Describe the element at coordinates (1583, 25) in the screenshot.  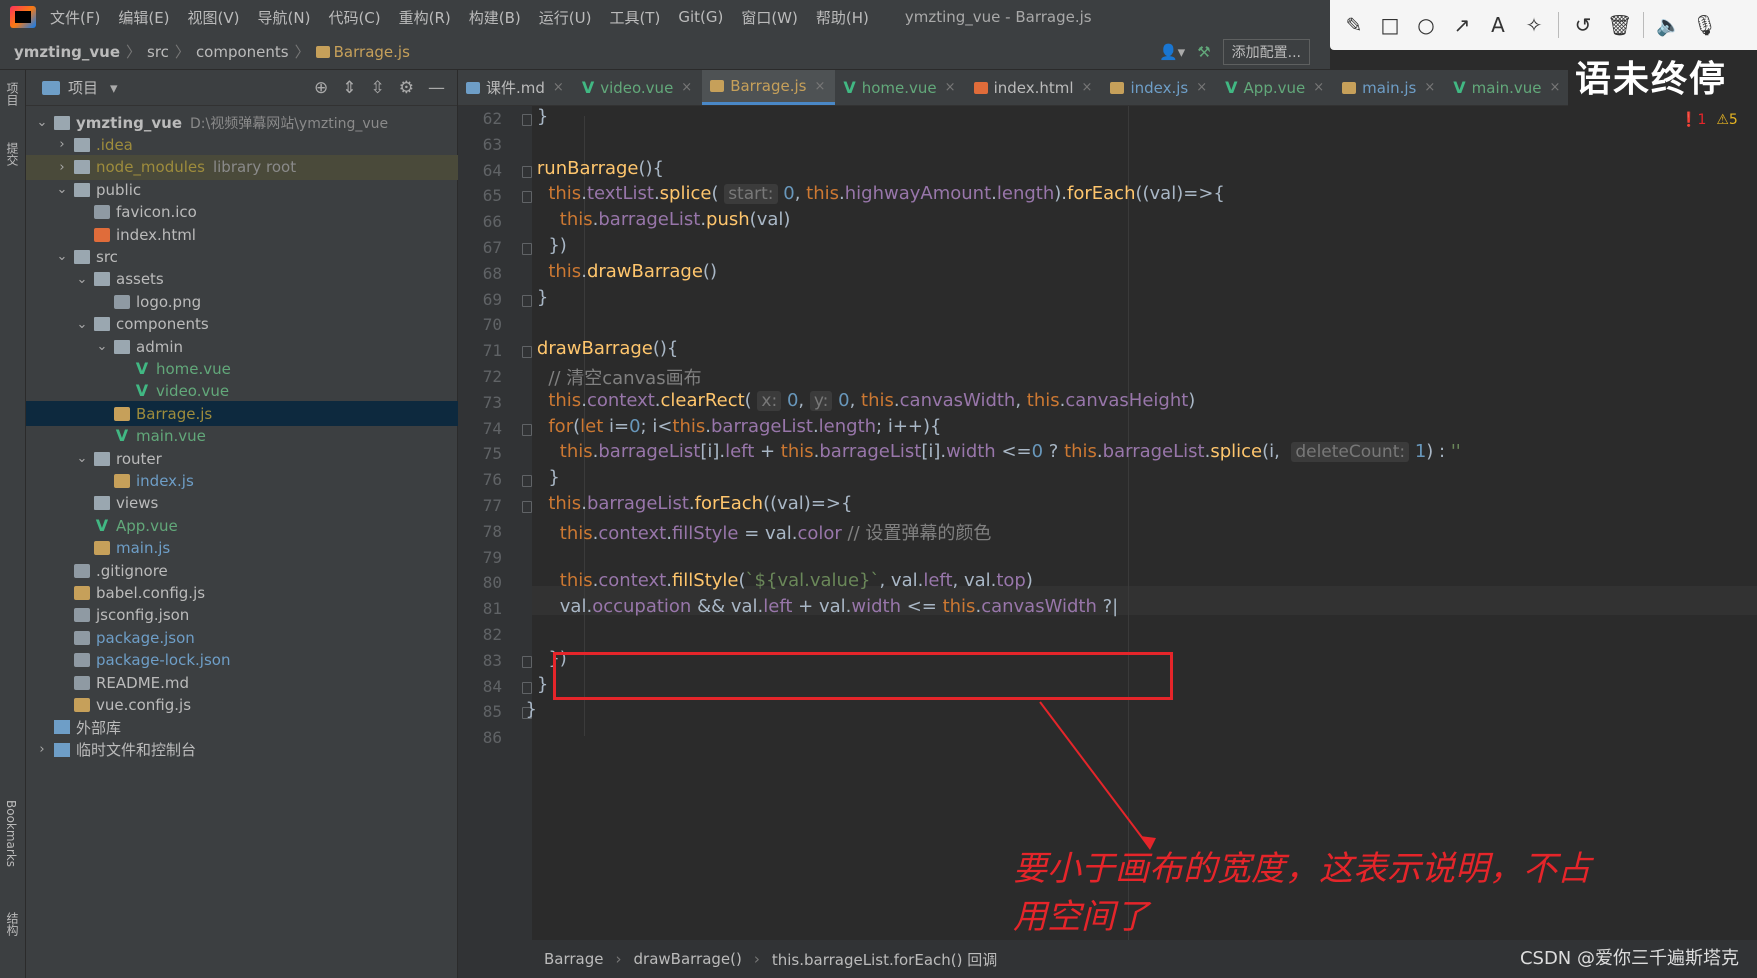
I see `undo-icon: ↺` at that location.